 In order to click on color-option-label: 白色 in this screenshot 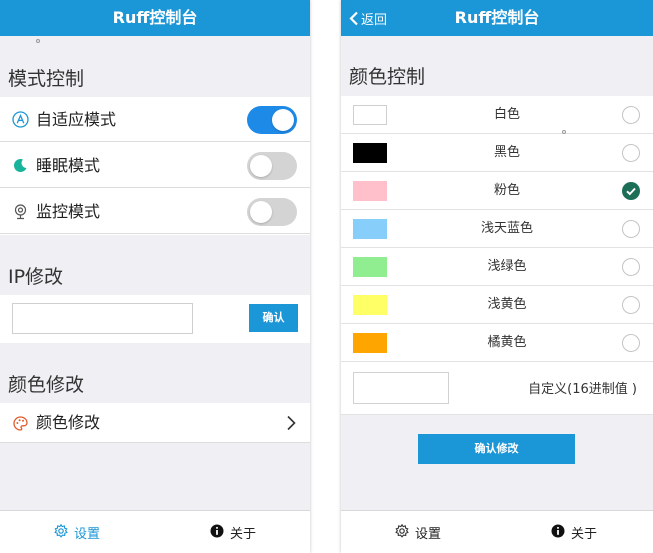, I will do `click(506, 114)`.